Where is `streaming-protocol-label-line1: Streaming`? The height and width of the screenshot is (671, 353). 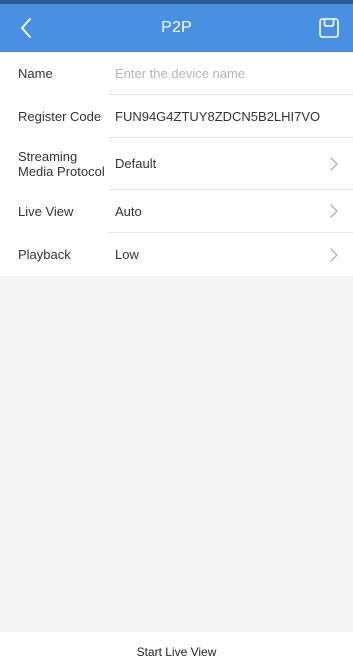
streaming-protocol-label-line1: Streaming is located at coordinates (48, 156).